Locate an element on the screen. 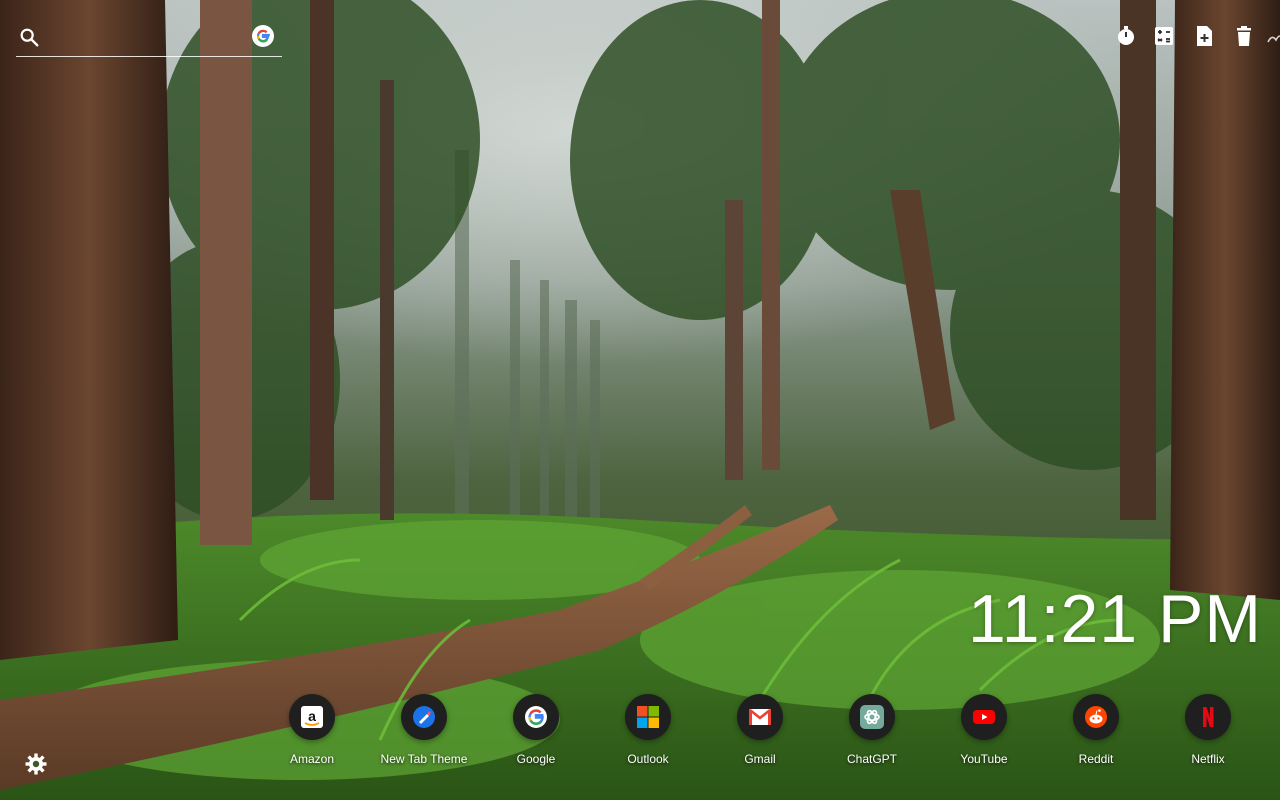 This screenshot has height=800, width=1280. shortcut-reddit: Reddit is located at coordinates (1096, 736).